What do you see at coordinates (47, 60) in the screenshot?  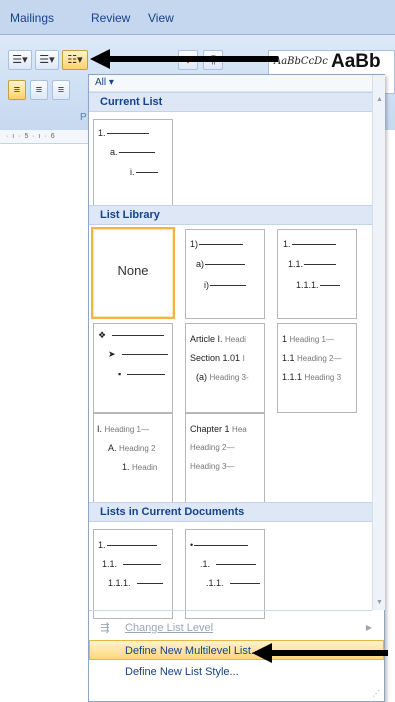 I see `numbering-button: ☰▾` at bounding box center [47, 60].